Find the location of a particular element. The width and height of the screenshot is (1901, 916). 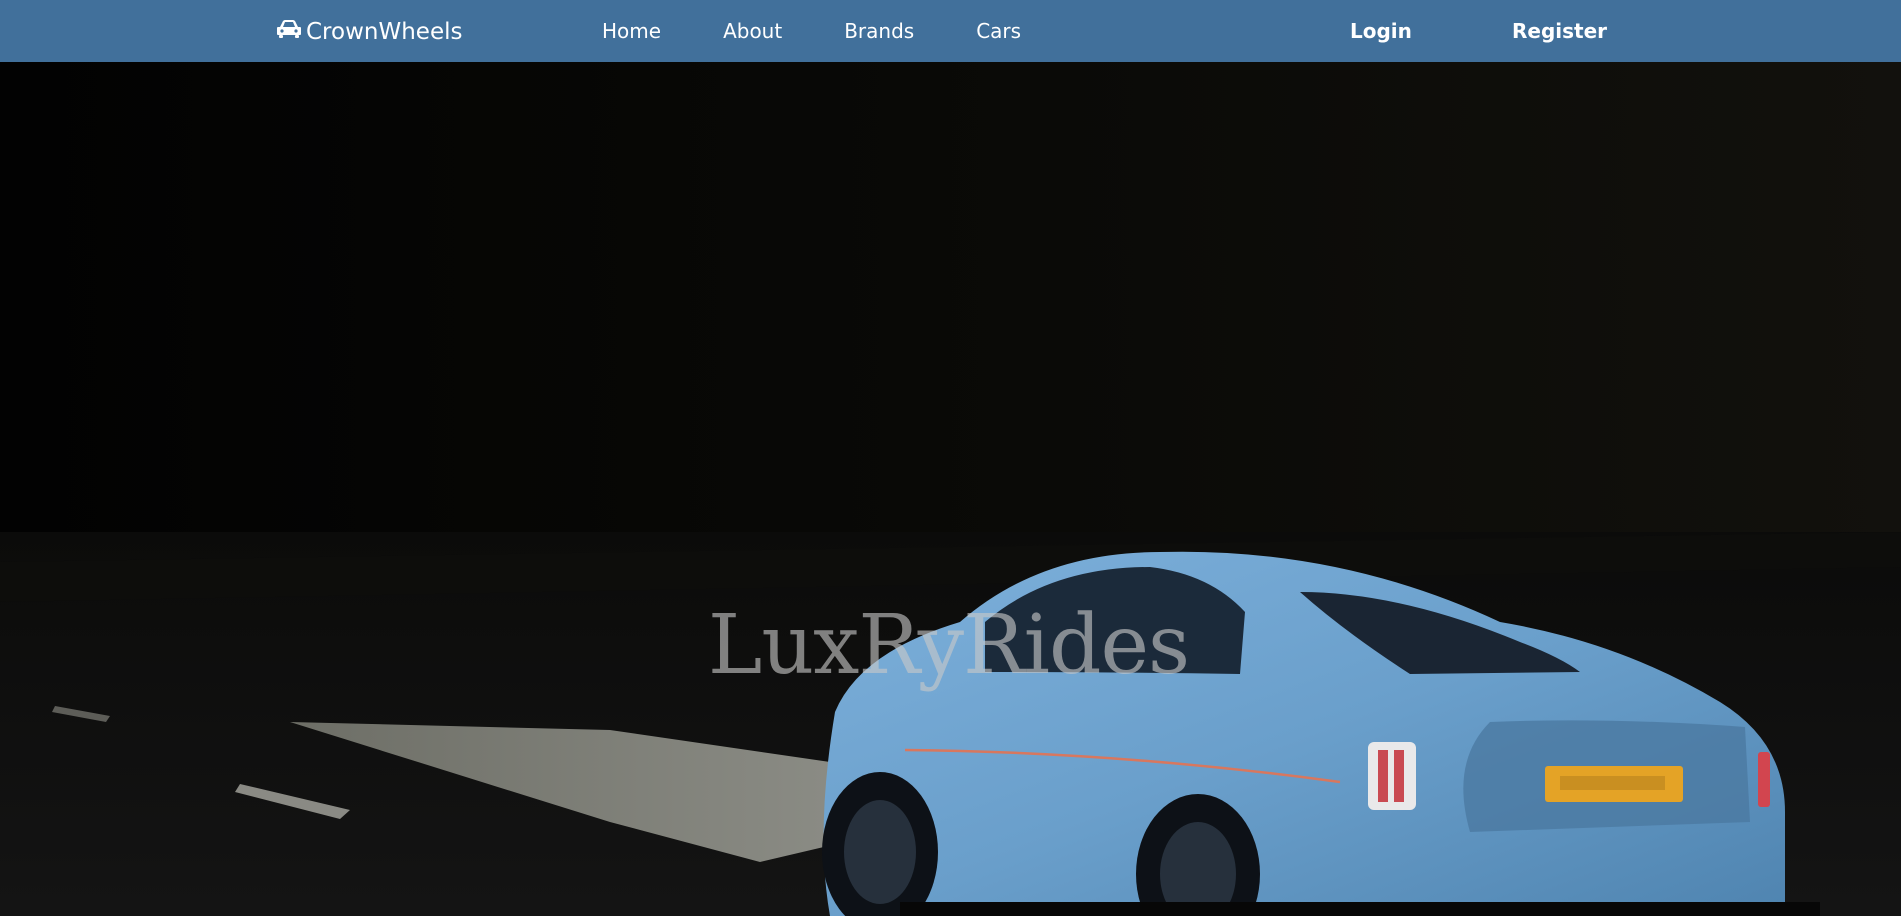

brand-logo: CrownWheels is located at coordinates (369, 32).